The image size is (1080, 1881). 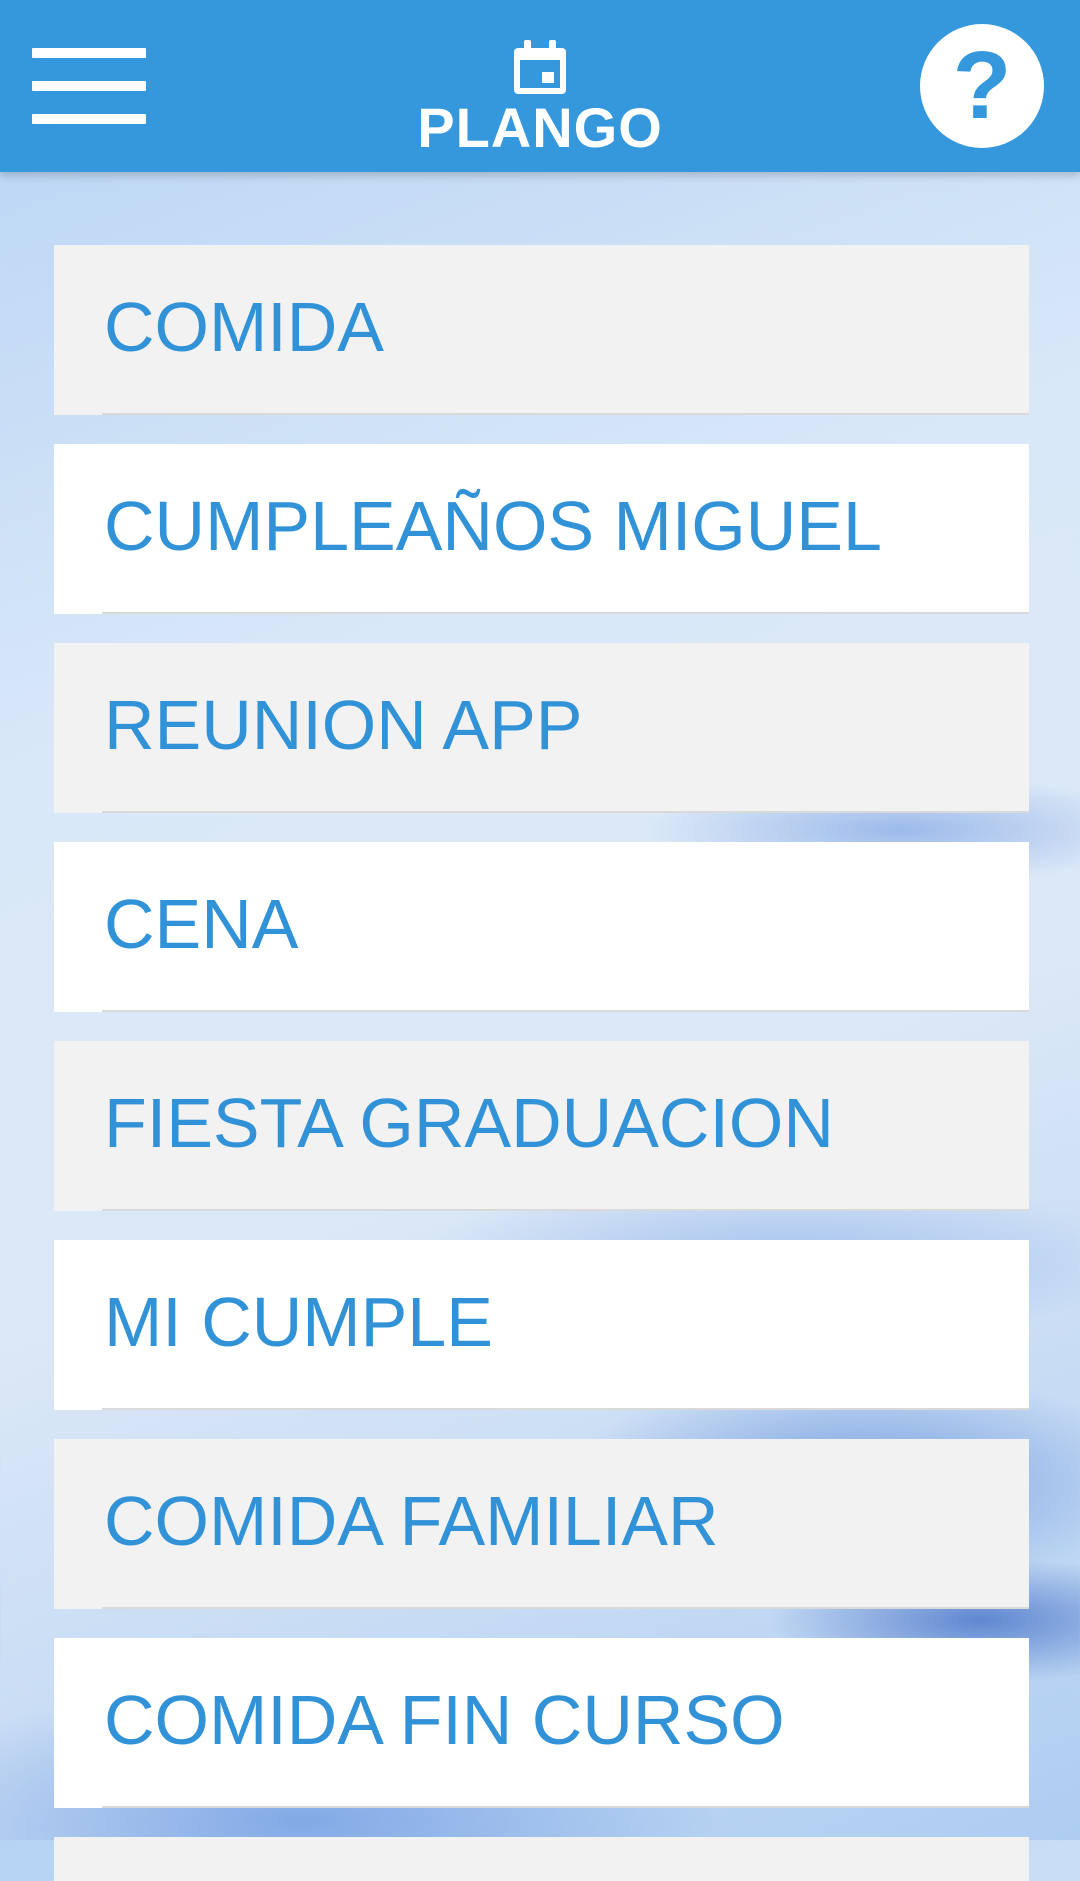 I want to click on event-item-comida-fin-curso: COMIDA FIN CURSO, so click(x=541, y=1723).